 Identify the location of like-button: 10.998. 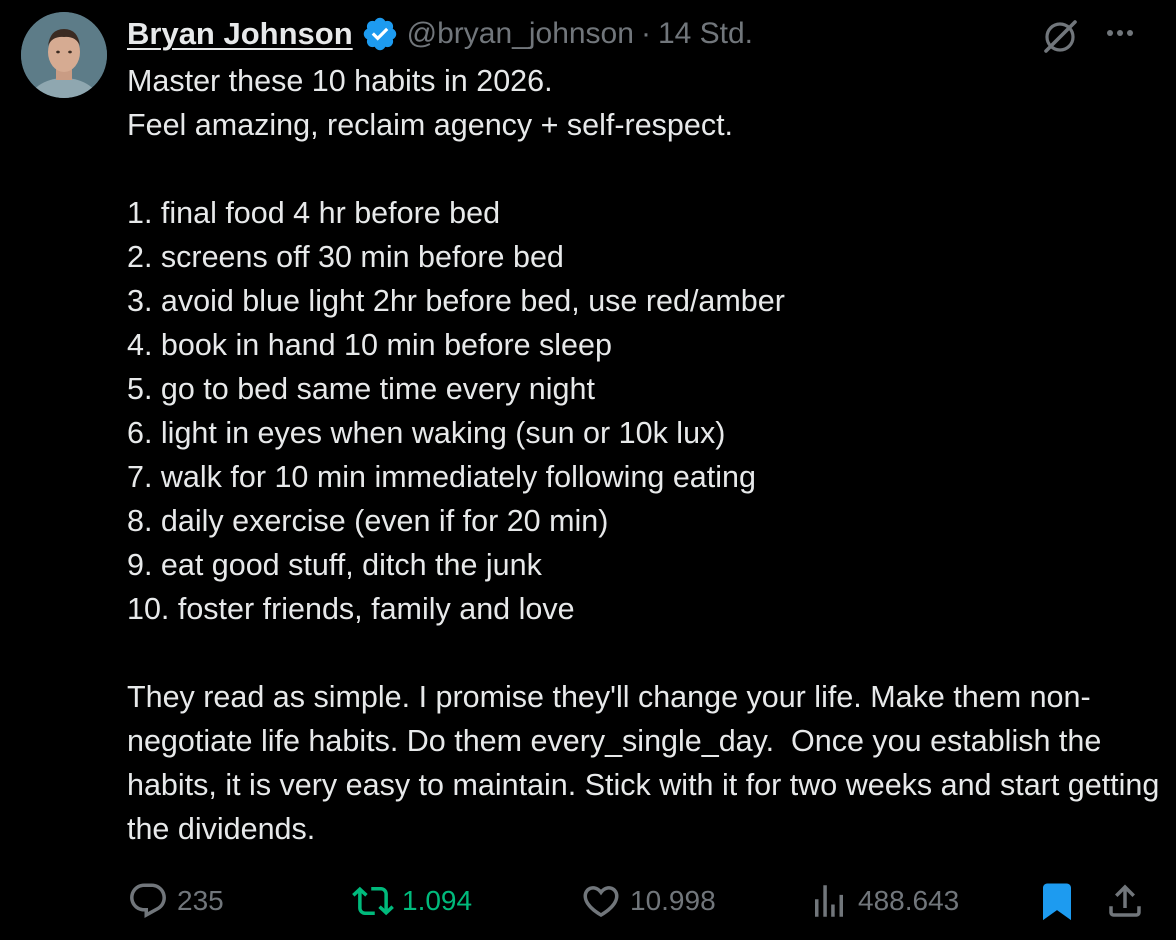
(648, 901).